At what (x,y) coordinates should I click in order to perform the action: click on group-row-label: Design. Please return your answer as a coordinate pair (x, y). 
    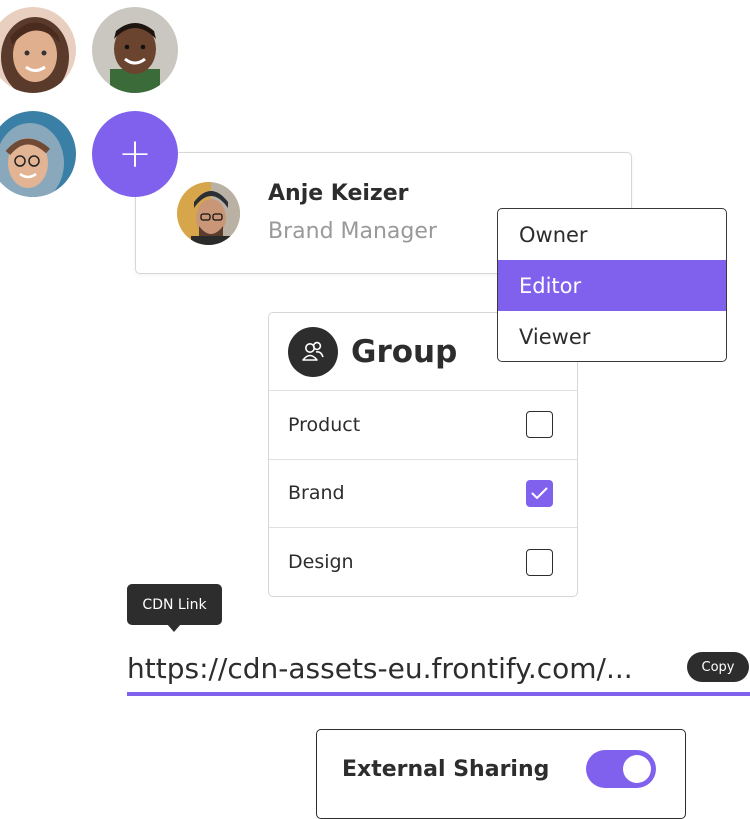
    Looking at the image, I should click on (321, 562).